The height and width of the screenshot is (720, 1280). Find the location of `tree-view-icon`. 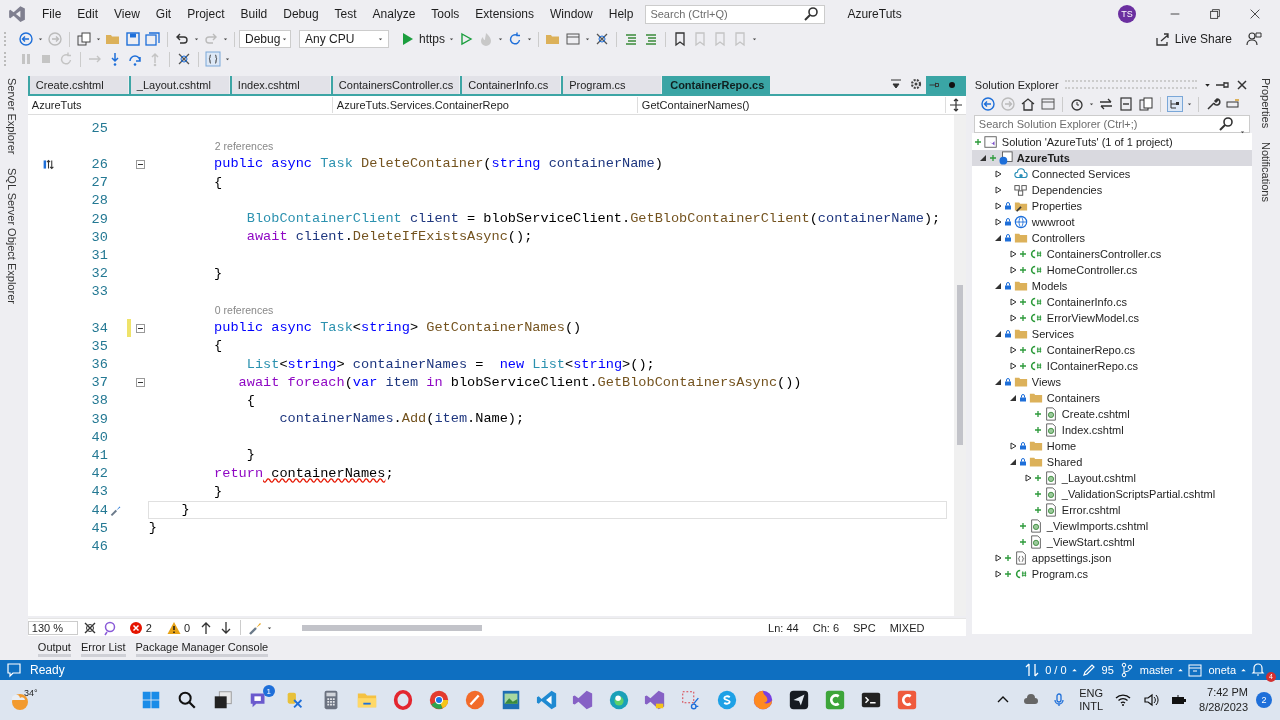

tree-view-icon is located at coordinates (1174, 104).